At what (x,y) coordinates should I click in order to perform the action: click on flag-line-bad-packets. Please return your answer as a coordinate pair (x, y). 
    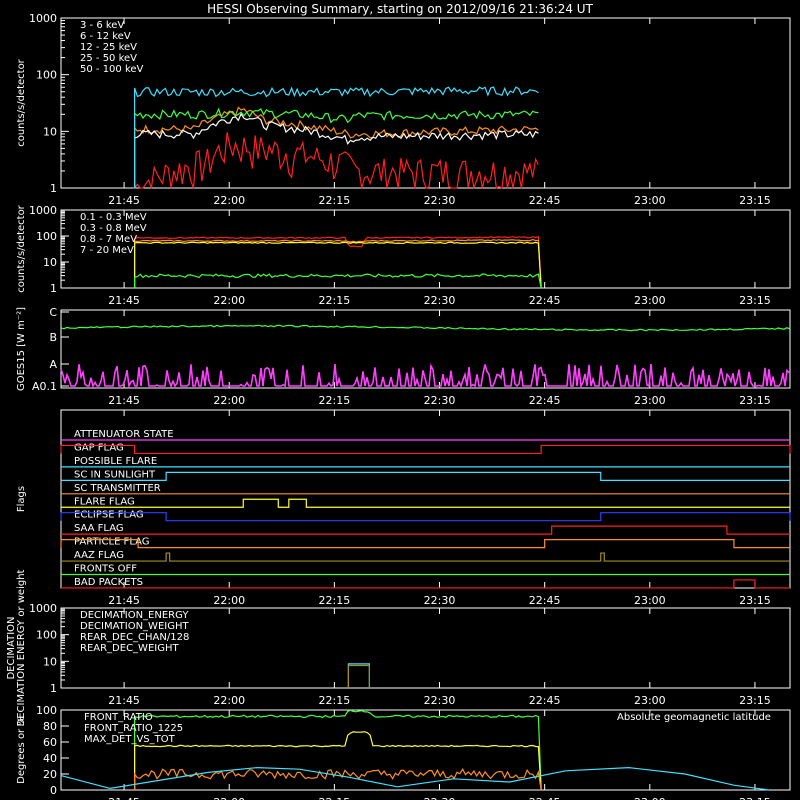
    Looking at the image, I should click on (425, 584).